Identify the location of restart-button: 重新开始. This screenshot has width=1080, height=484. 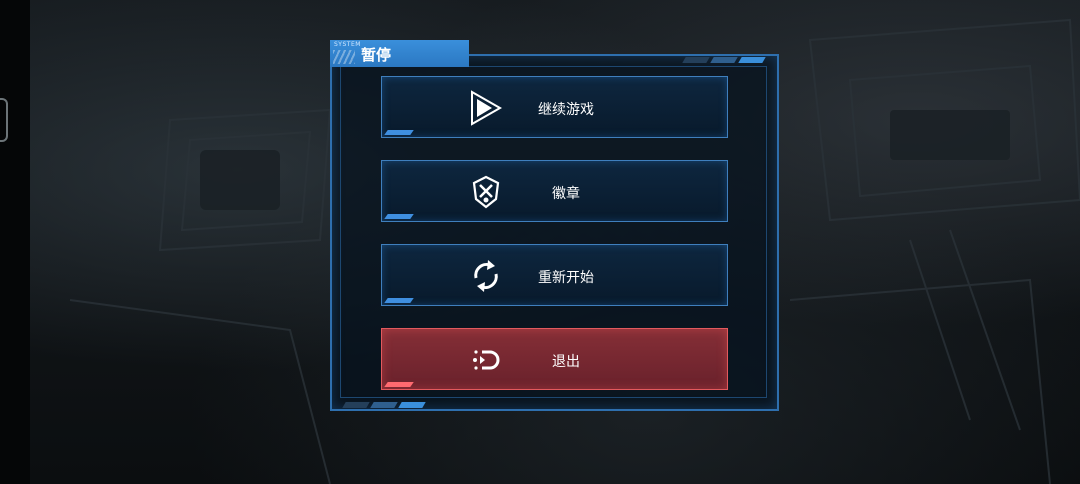
(554, 275).